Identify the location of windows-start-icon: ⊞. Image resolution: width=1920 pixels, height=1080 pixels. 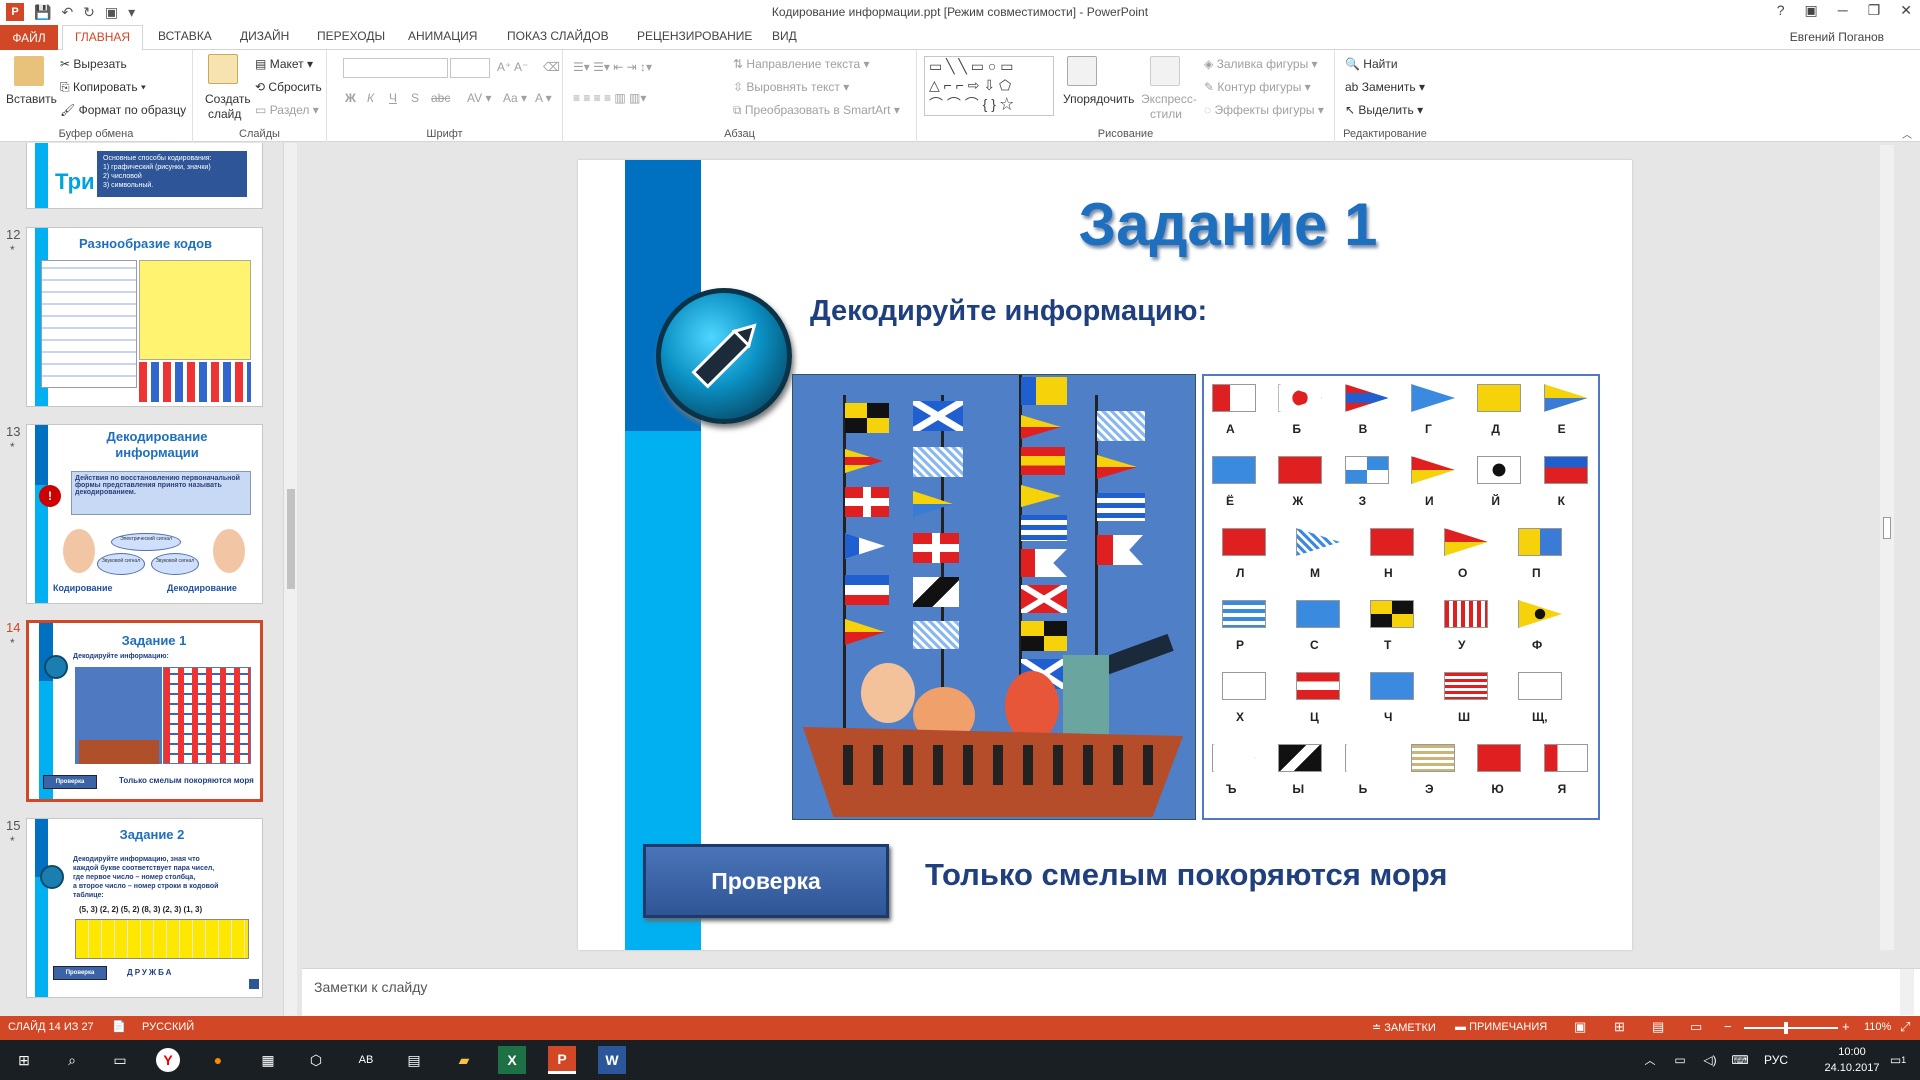
(24, 1060).